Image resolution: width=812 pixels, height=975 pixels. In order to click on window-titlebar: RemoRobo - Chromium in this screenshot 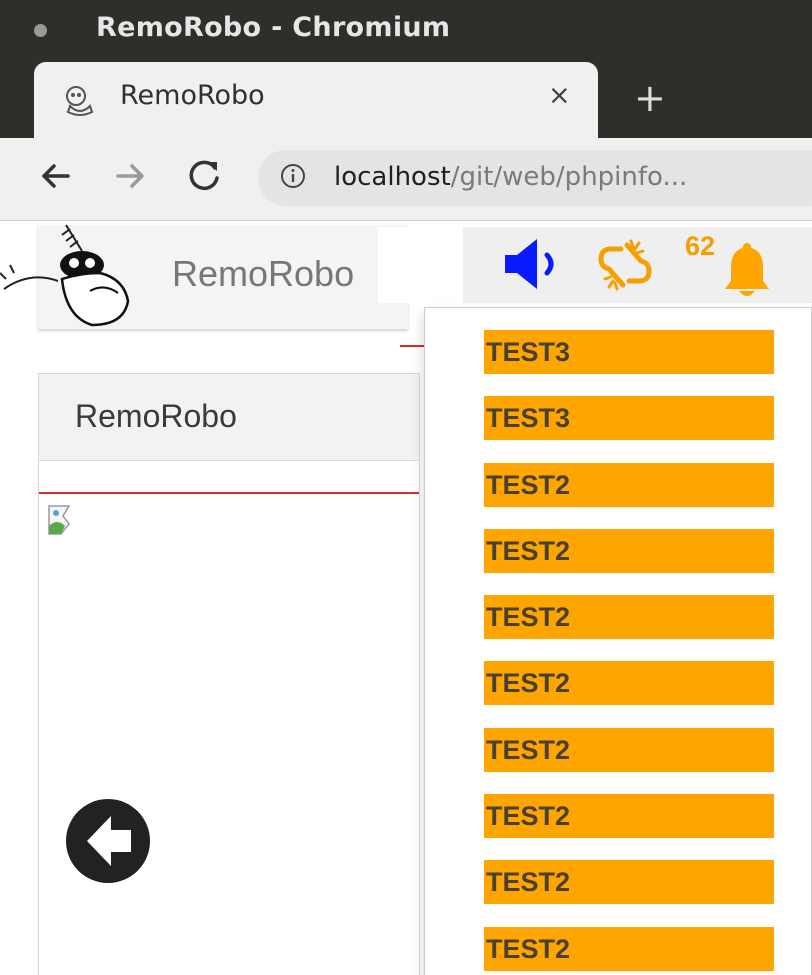, I will do `click(406, 31)`.